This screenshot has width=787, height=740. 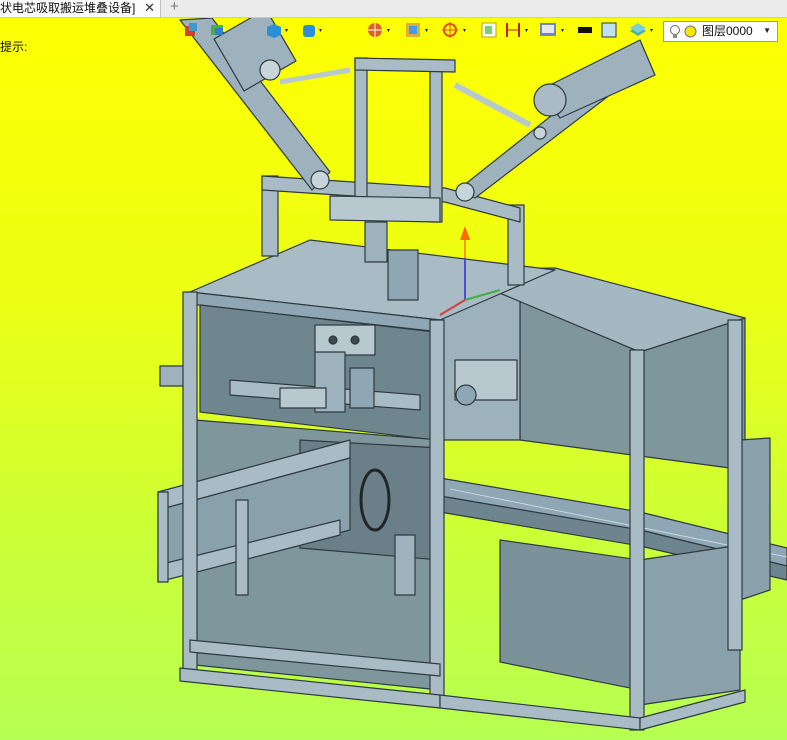 I want to click on new-tab-button: +, so click(x=174, y=7).